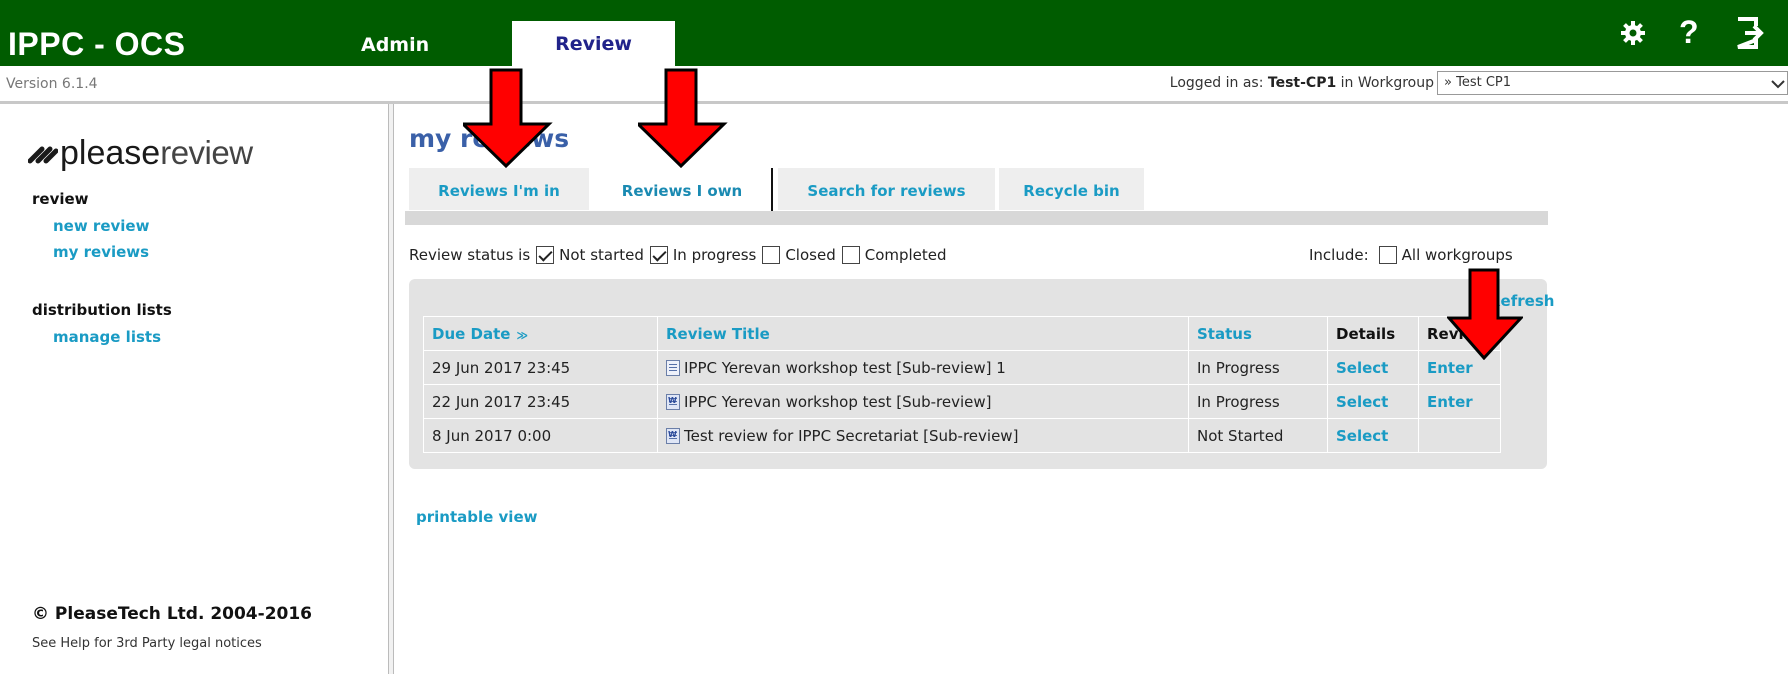 This screenshot has height=674, width=1788. What do you see at coordinates (1478, 82) in the screenshot?
I see `workgroup-select-value: » Test CP1` at bounding box center [1478, 82].